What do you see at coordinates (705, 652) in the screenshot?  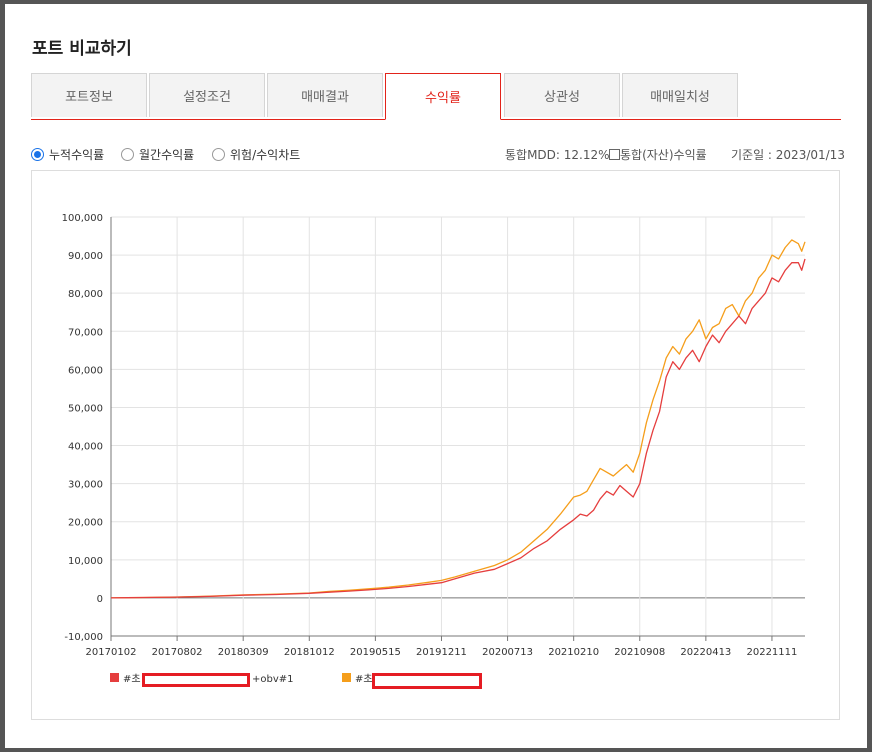 I see `x-tick-label: 20220413` at bounding box center [705, 652].